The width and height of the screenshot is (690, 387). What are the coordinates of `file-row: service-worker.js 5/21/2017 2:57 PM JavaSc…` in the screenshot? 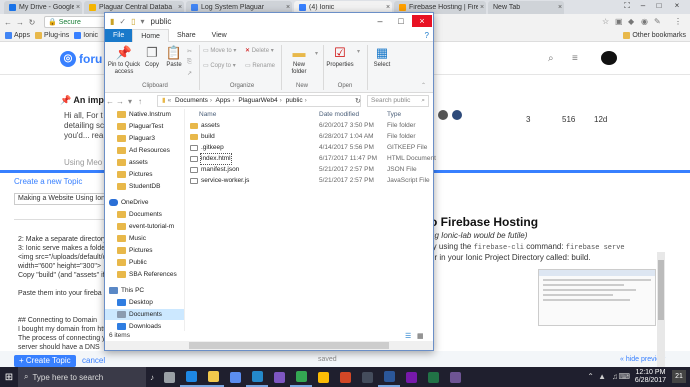 It's located at (310, 181).